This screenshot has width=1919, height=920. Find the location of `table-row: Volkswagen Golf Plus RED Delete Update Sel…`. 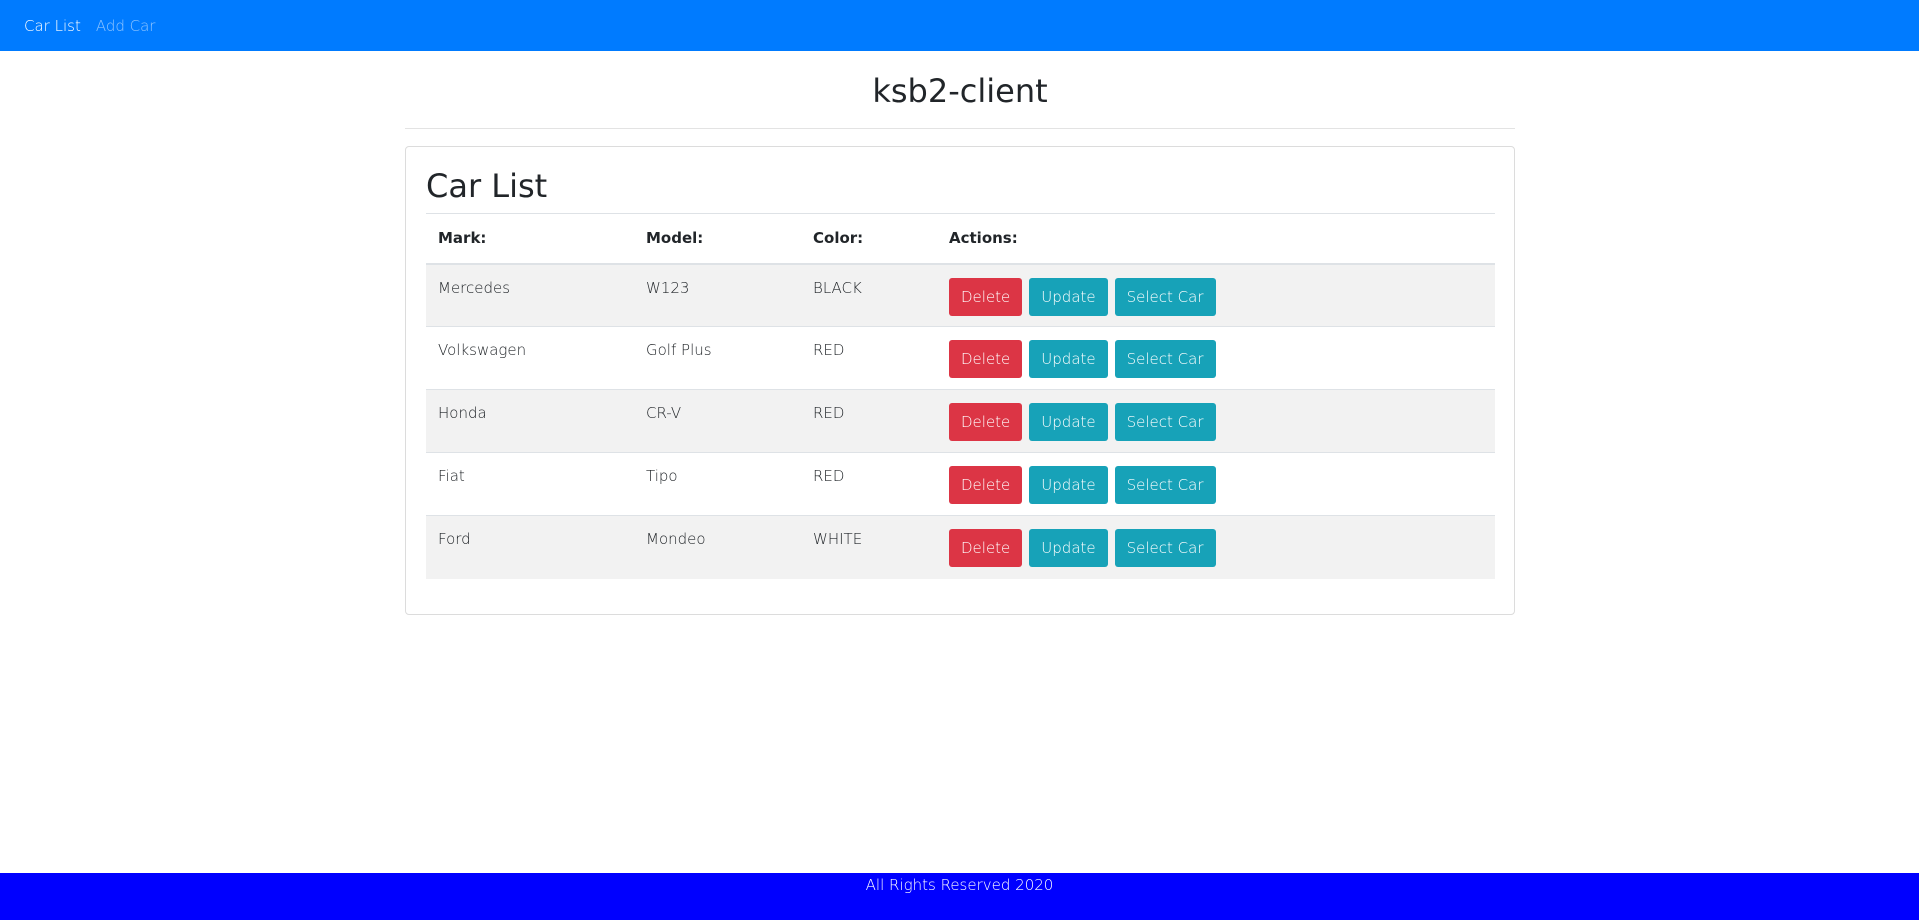

table-row: Volkswagen Golf Plus RED Delete Update Sel… is located at coordinates (960, 358).